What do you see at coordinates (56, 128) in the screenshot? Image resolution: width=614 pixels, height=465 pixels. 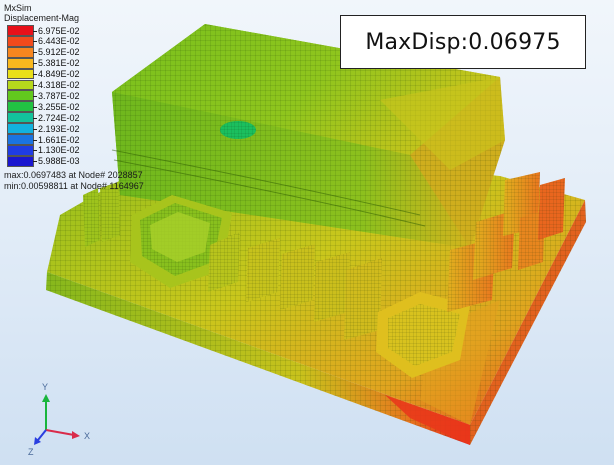 I see `legend-level-label: 2.193E-02` at bounding box center [56, 128].